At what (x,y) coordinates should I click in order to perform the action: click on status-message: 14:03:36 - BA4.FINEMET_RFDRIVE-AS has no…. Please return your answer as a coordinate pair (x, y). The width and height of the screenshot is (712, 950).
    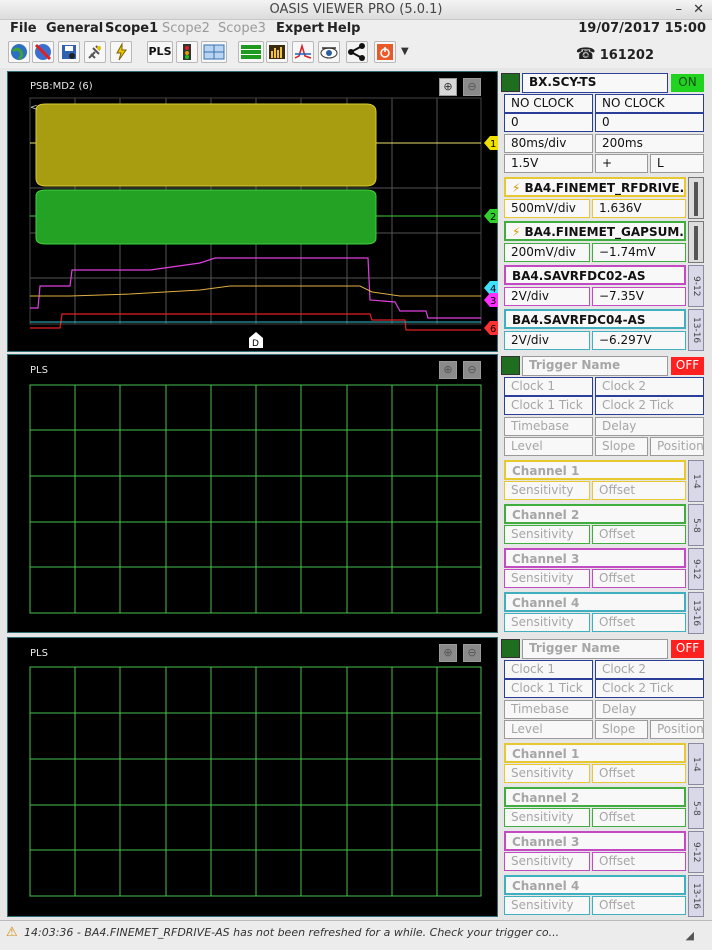
    Looking at the image, I should click on (292, 932).